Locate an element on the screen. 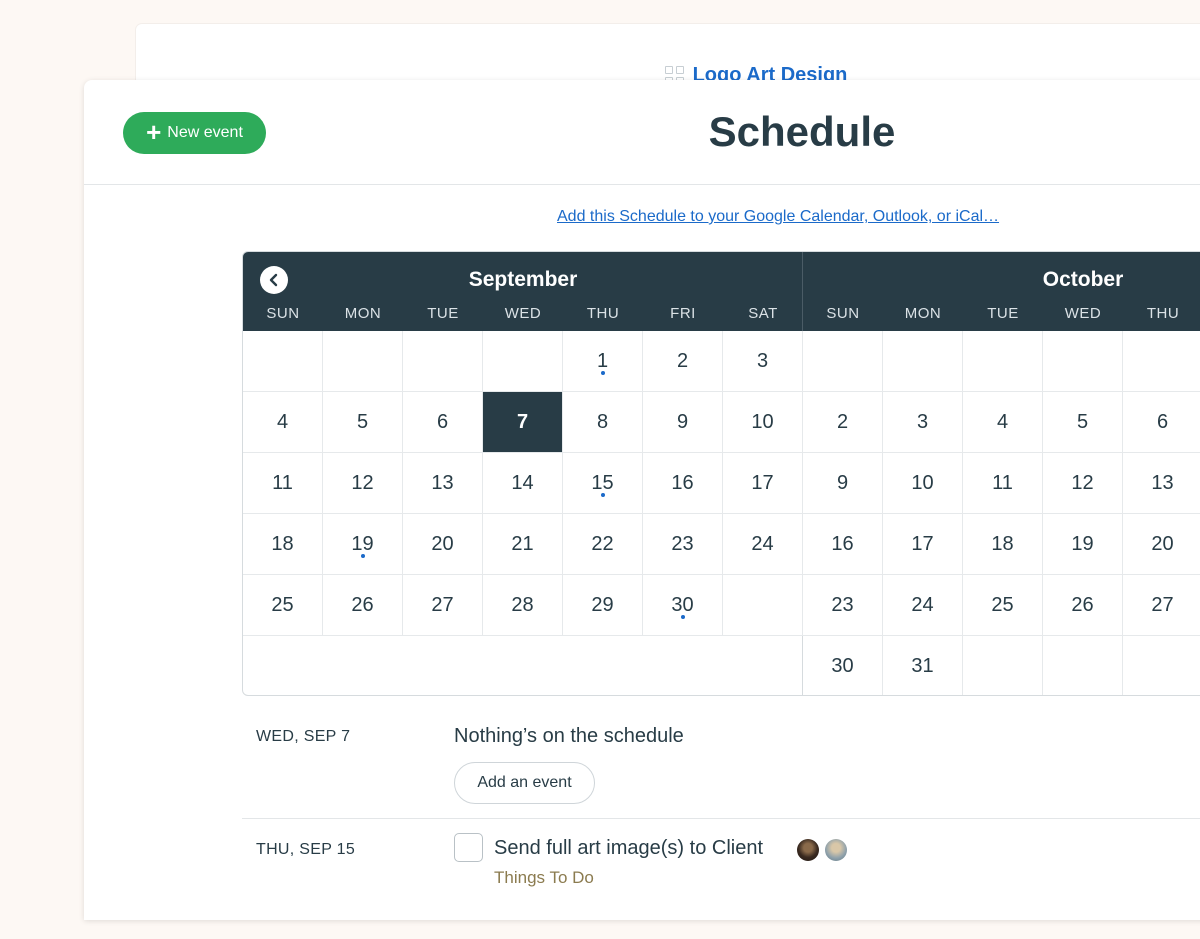  calendar-day: 28 is located at coordinates (523, 605).